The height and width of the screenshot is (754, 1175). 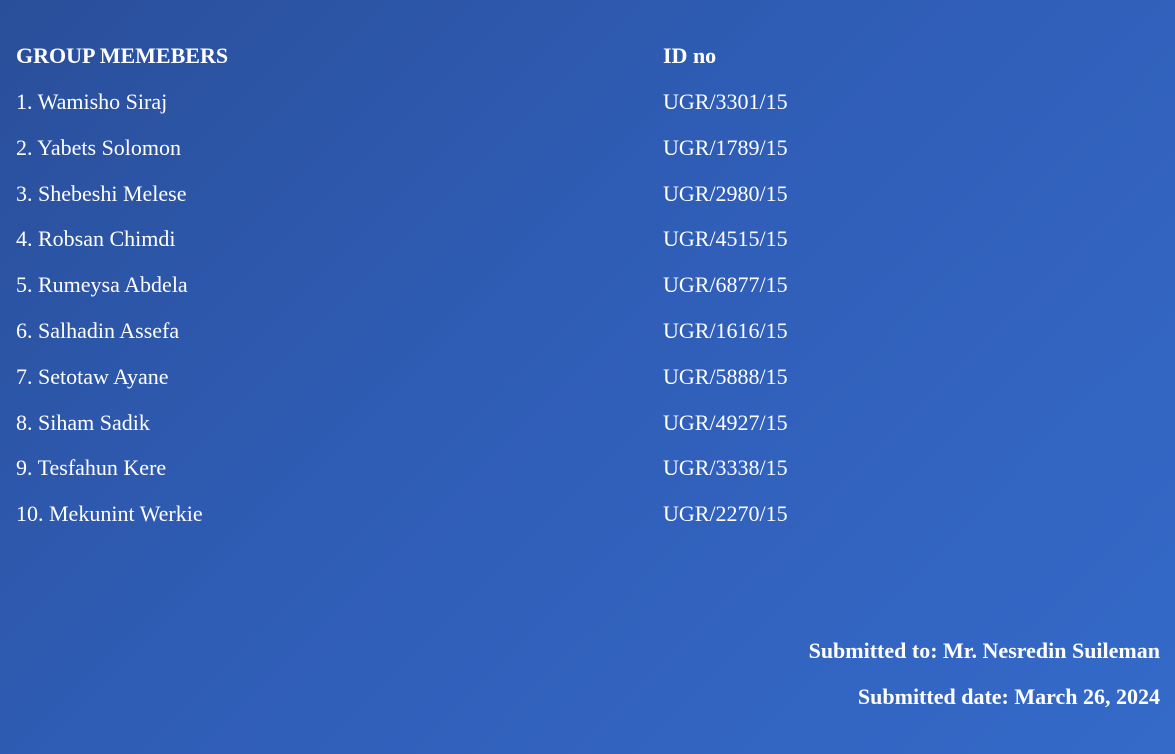 I want to click on member-name: 2. Yabets Solomon, so click(x=99, y=147).